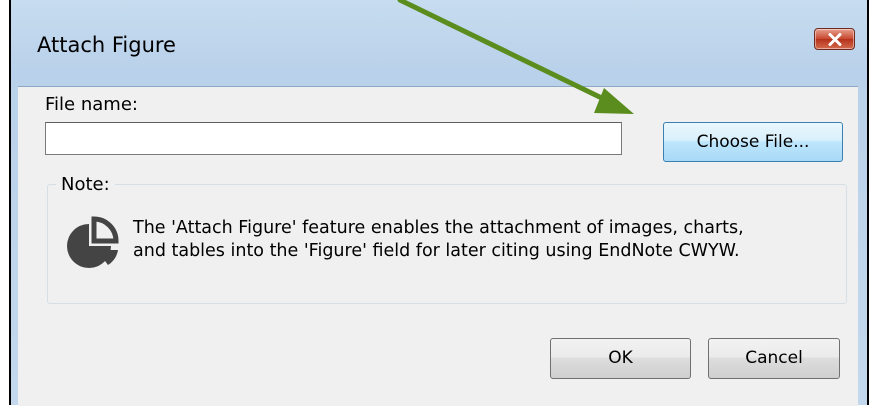 The height and width of the screenshot is (406, 869). I want to click on close-x-icon, so click(835, 39).